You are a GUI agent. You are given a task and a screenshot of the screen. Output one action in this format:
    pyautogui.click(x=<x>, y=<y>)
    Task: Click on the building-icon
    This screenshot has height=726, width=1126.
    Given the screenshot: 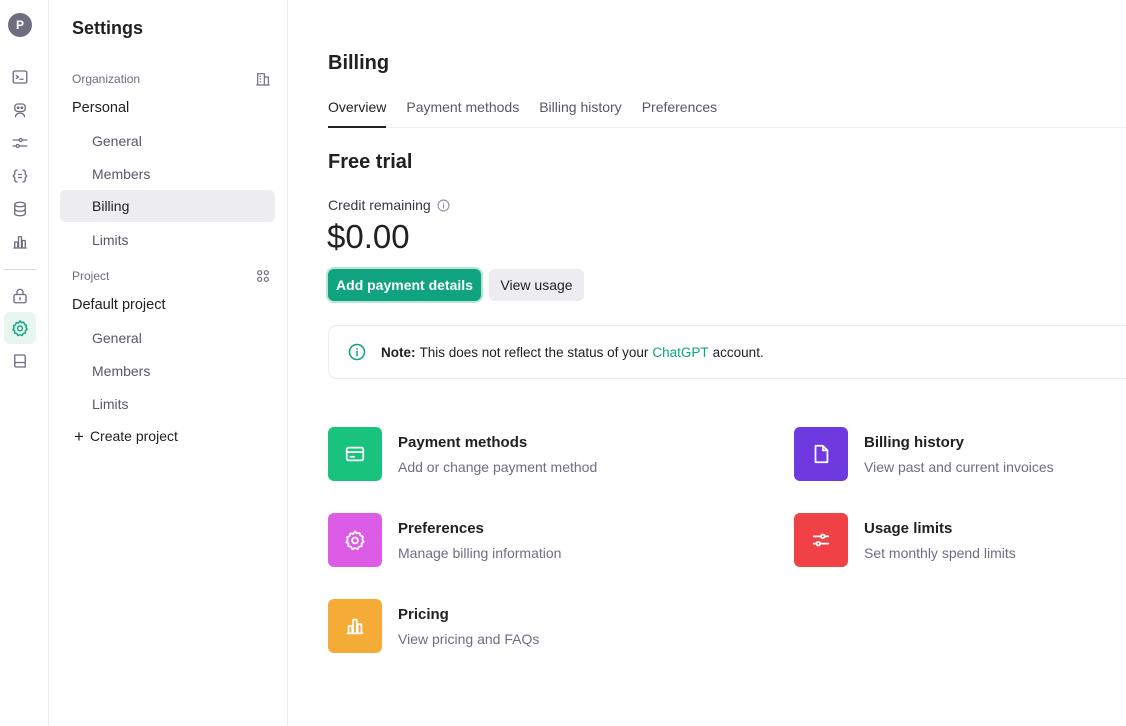 What is the action you would take?
    pyautogui.click(x=263, y=79)
    